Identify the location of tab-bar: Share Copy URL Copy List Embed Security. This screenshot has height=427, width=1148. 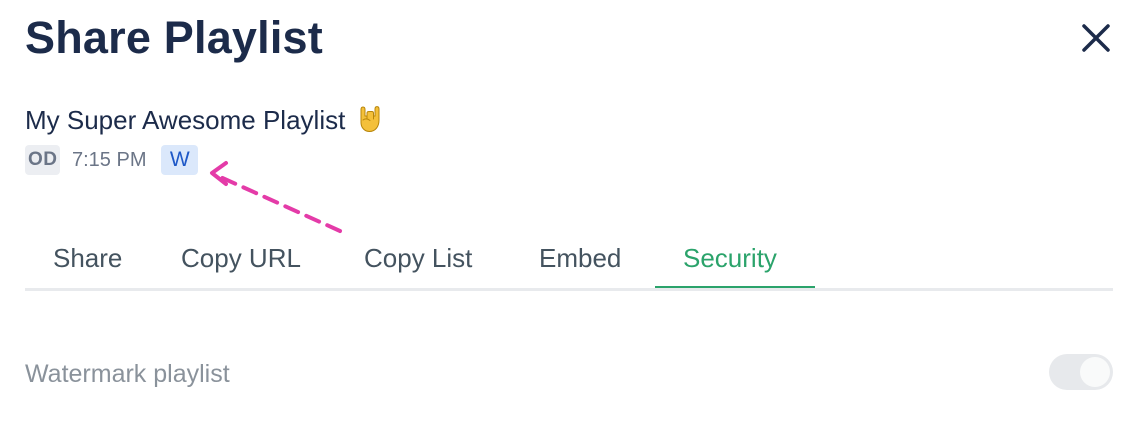
(569, 262).